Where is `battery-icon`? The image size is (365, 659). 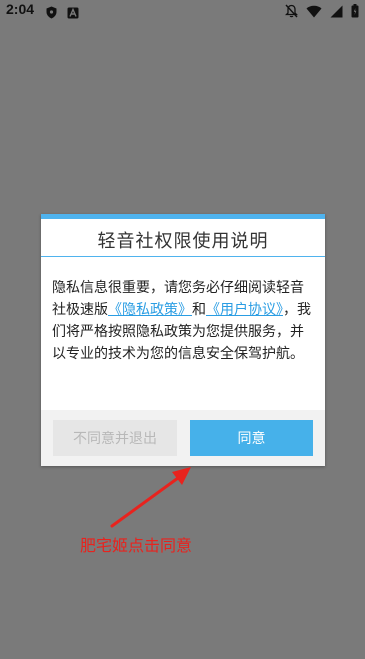
battery-icon is located at coordinates (355, 12).